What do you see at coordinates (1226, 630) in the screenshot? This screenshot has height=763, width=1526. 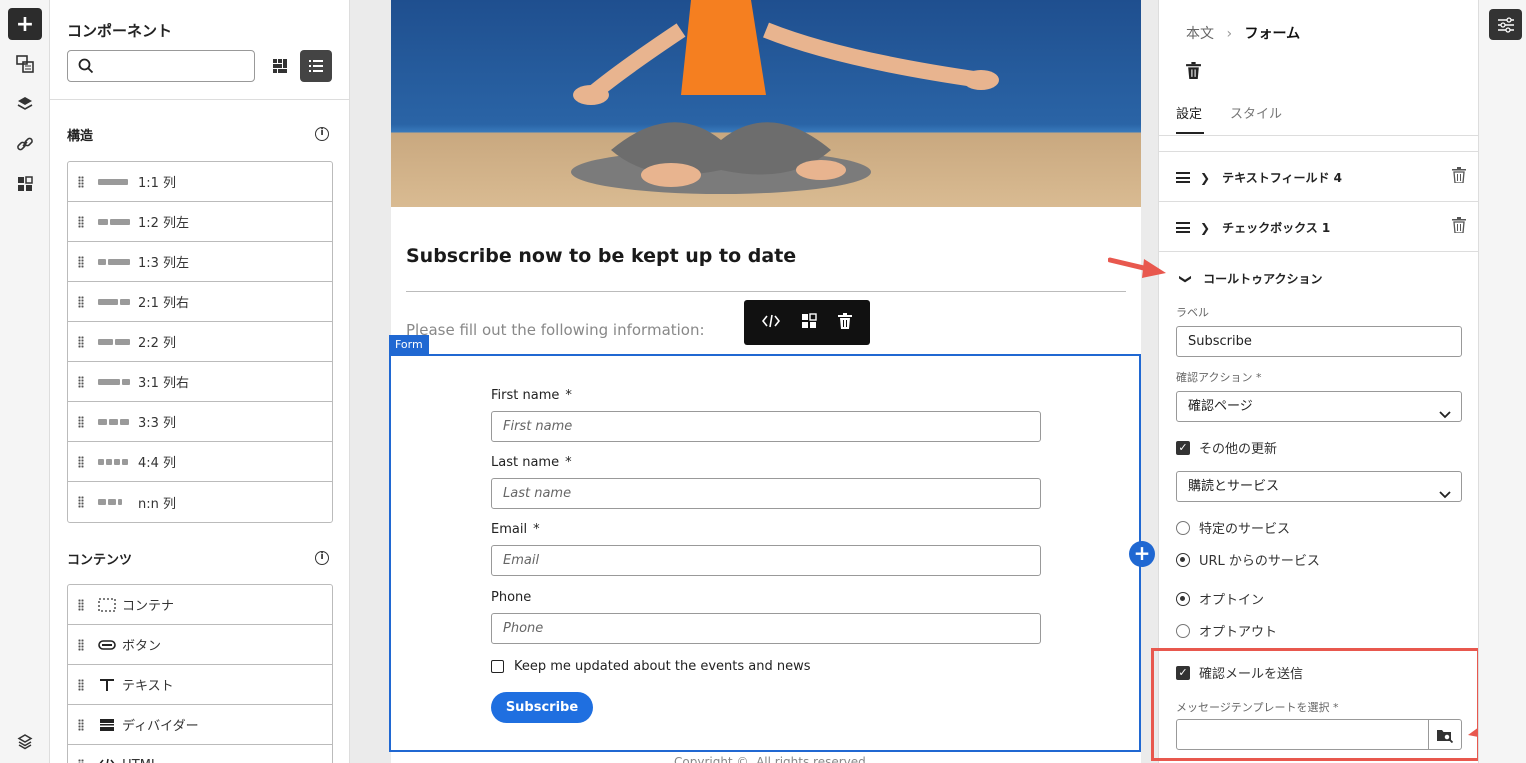 I see `radio-opt-out: オプトアウト` at bounding box center [1226, 630].